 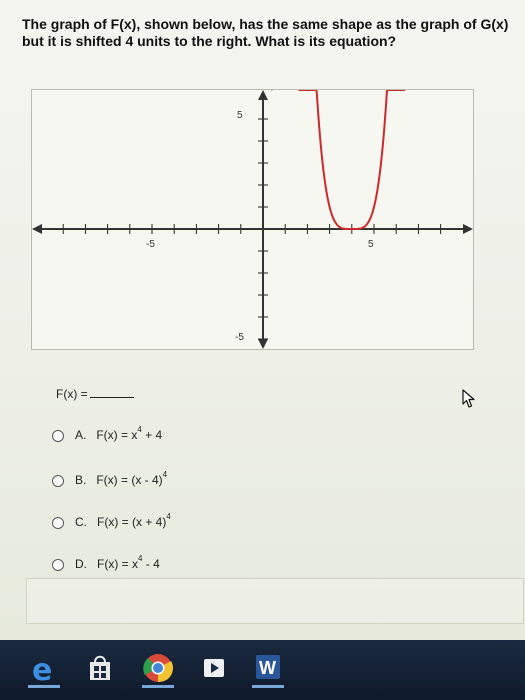 What do you see at coordinates (150, 244) in the screenshot?
I see `x-tick-label-neg5: -5` at bounding box center [150, 244].